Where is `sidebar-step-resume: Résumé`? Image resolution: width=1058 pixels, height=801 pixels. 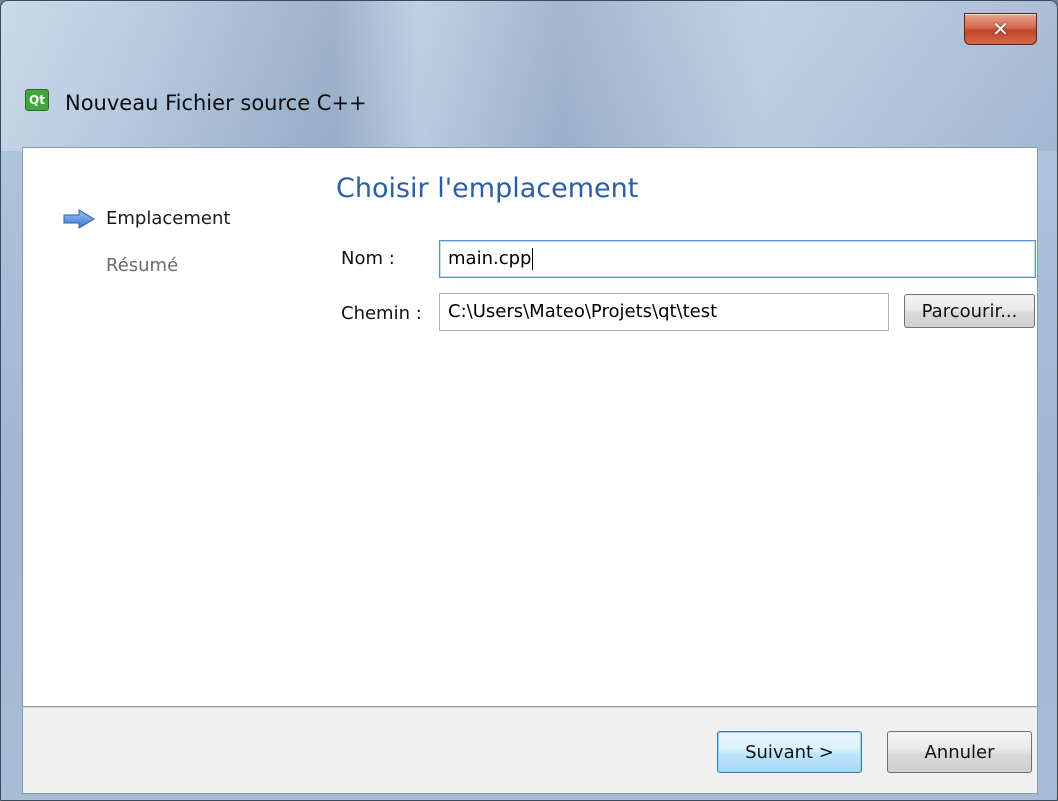 sidebar-step-resume: Résumé is located at coordinates (142, 265).